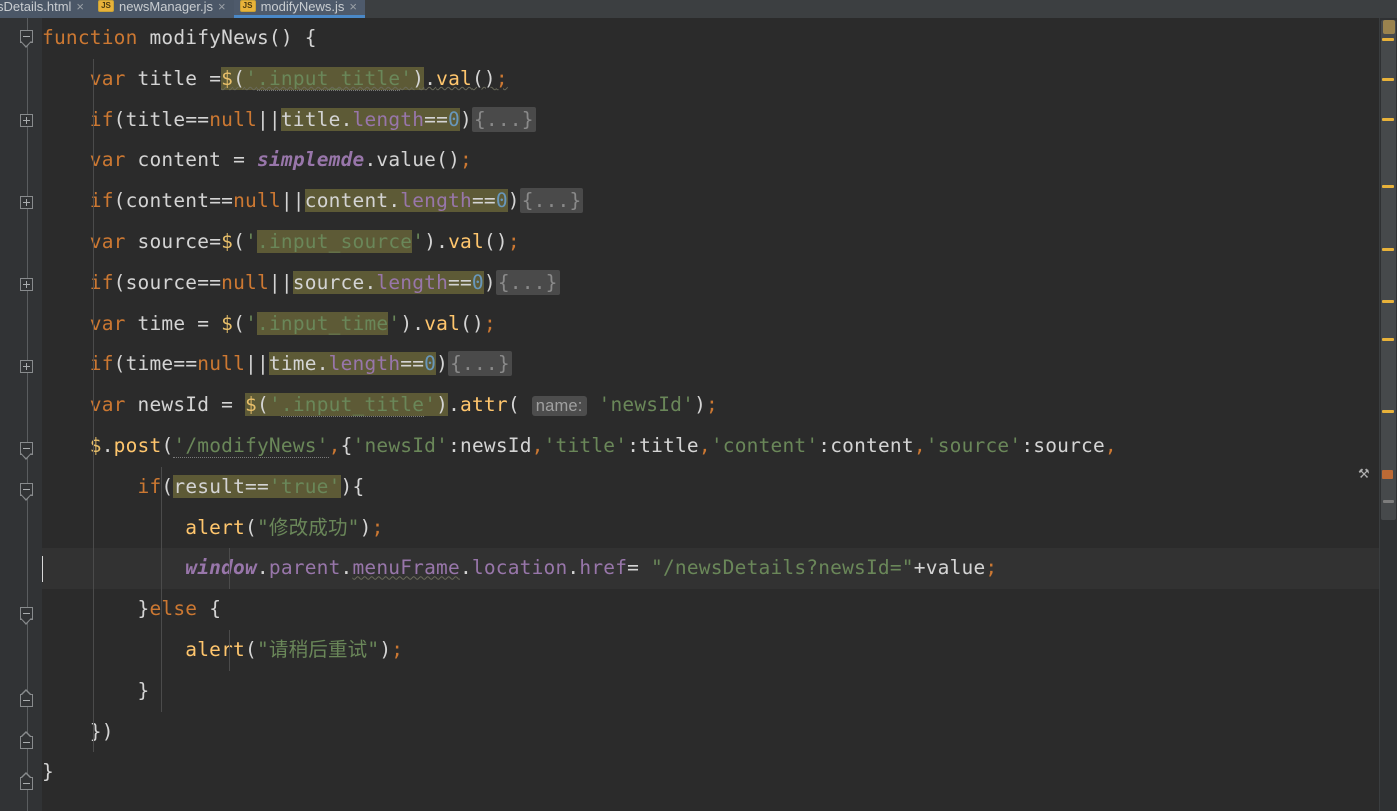 This screenshot has width=1397, height=811. What do you see at coordinates (711, 650) in the screenshot?
I see `code-line-16: alert("请稍后重试");` at bounding box center [711, 650].